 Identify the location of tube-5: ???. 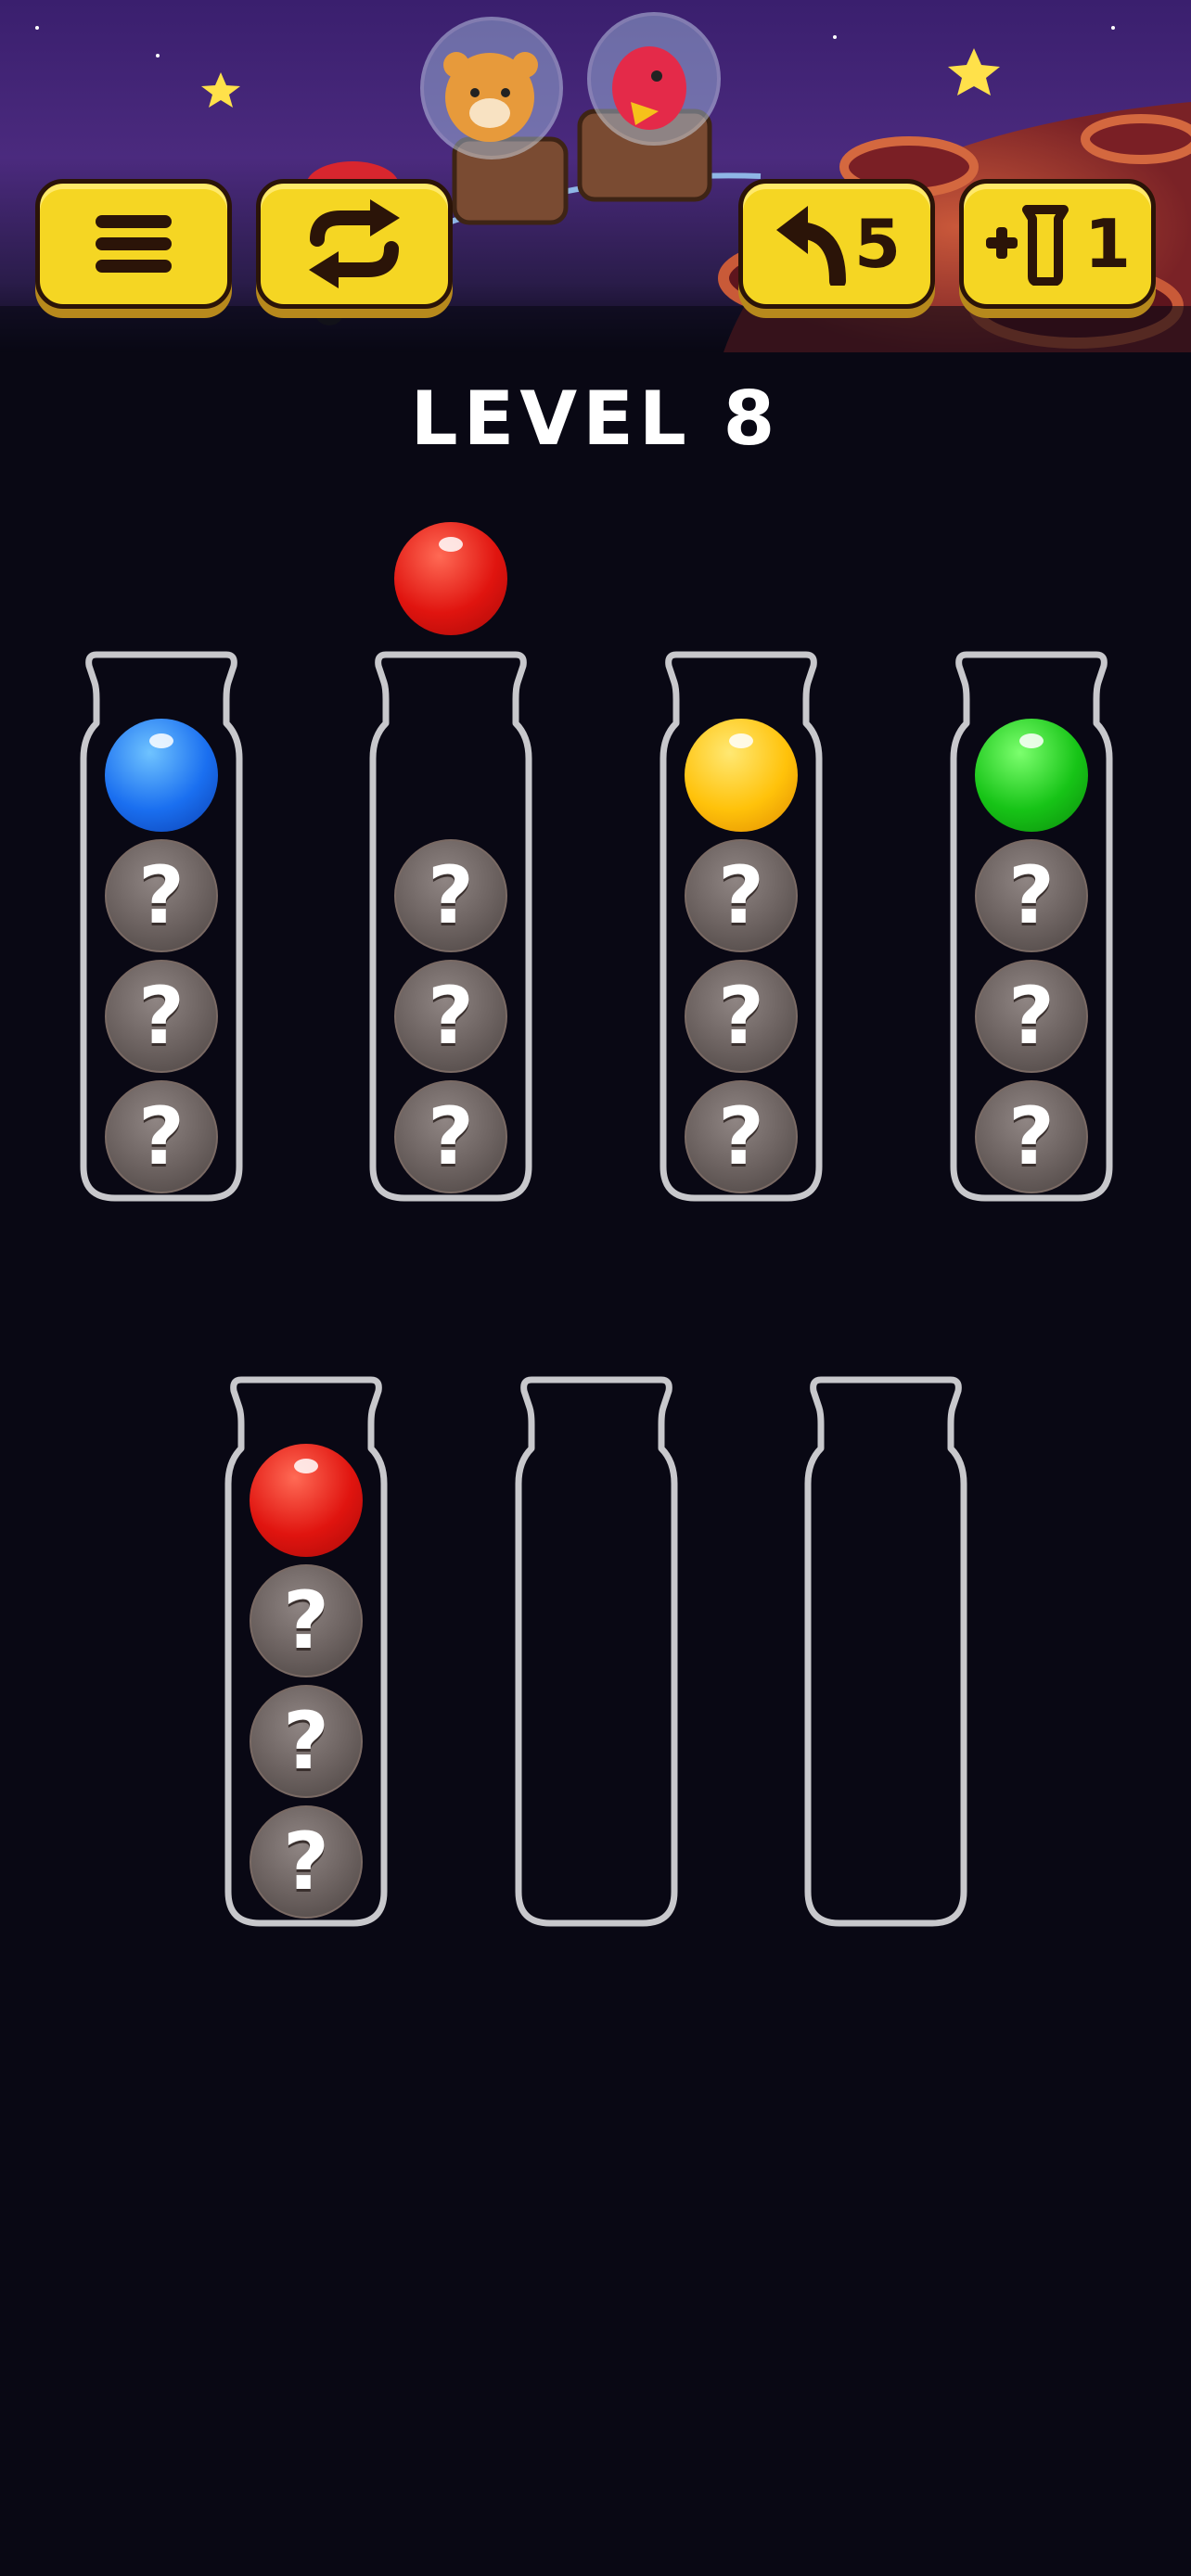
(306, 1651).